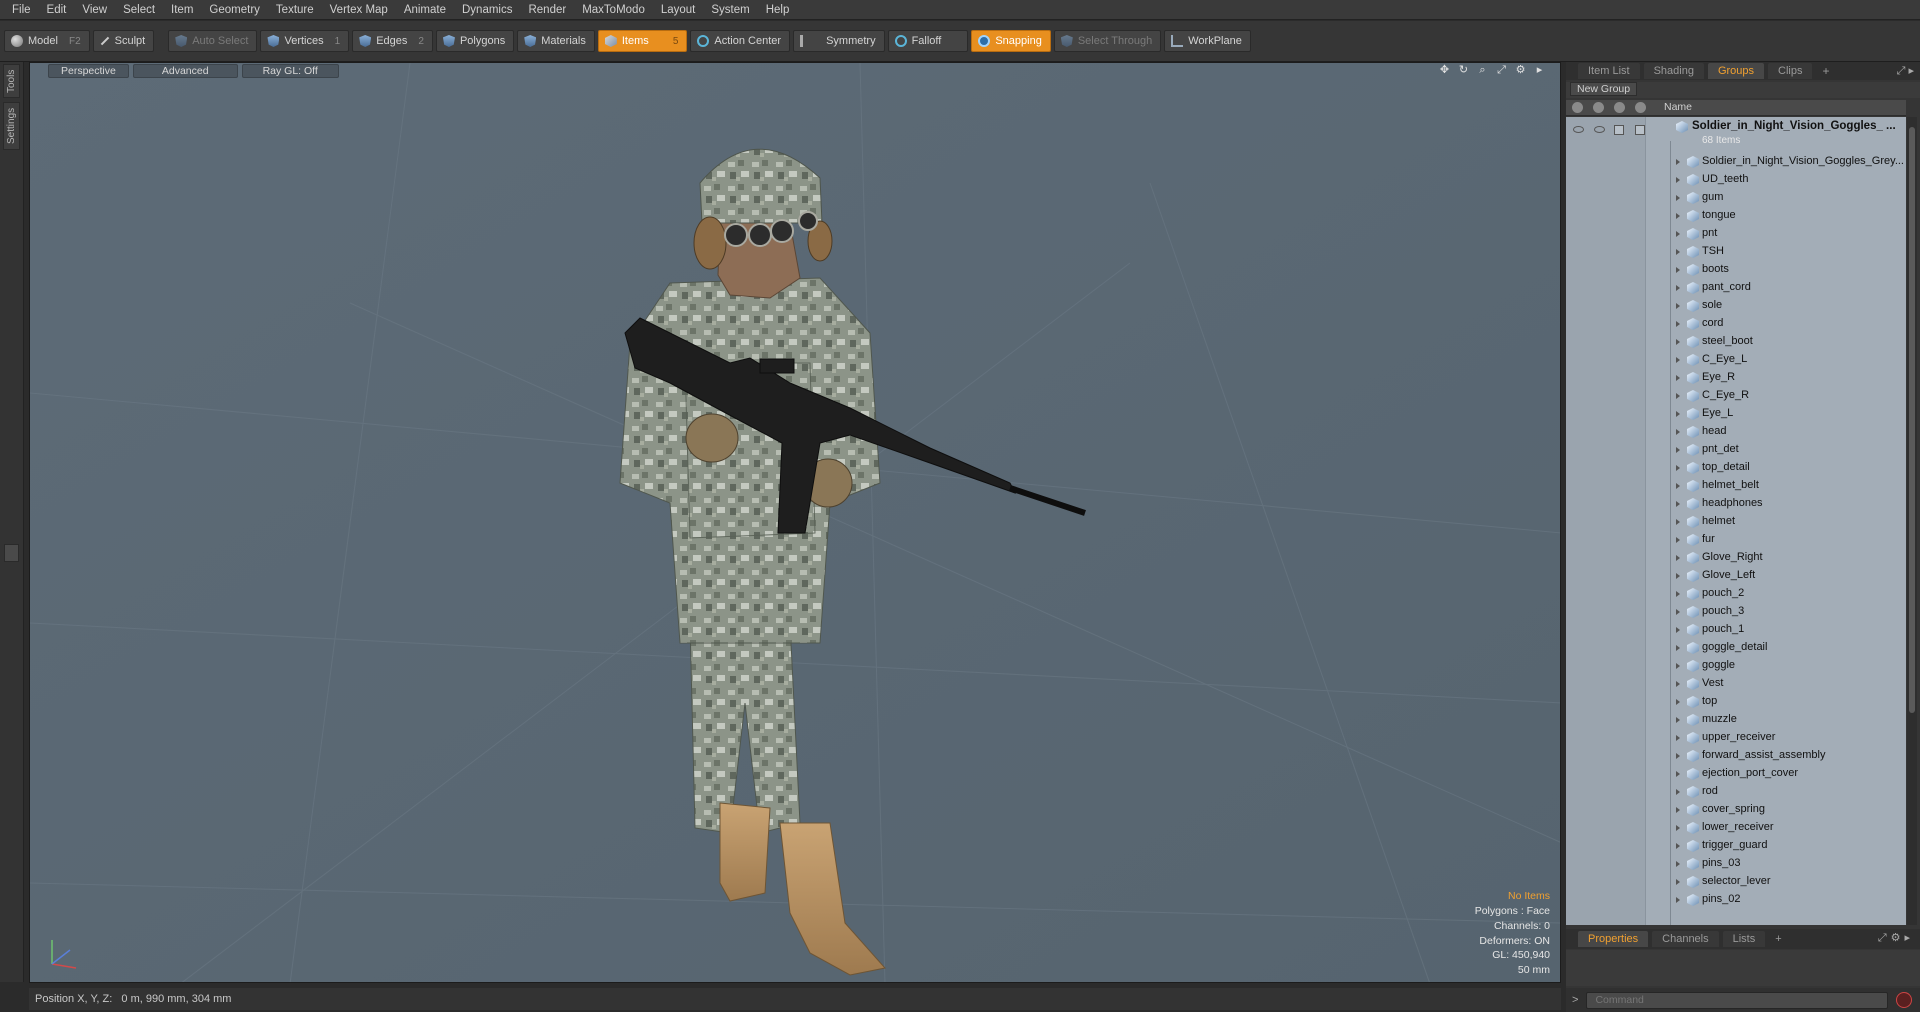 This screenshot has height=1012, width=1920. Describe the element at coordinates (1736, 71) in the screenshot. I see `tab-groups: Groups` at that location.